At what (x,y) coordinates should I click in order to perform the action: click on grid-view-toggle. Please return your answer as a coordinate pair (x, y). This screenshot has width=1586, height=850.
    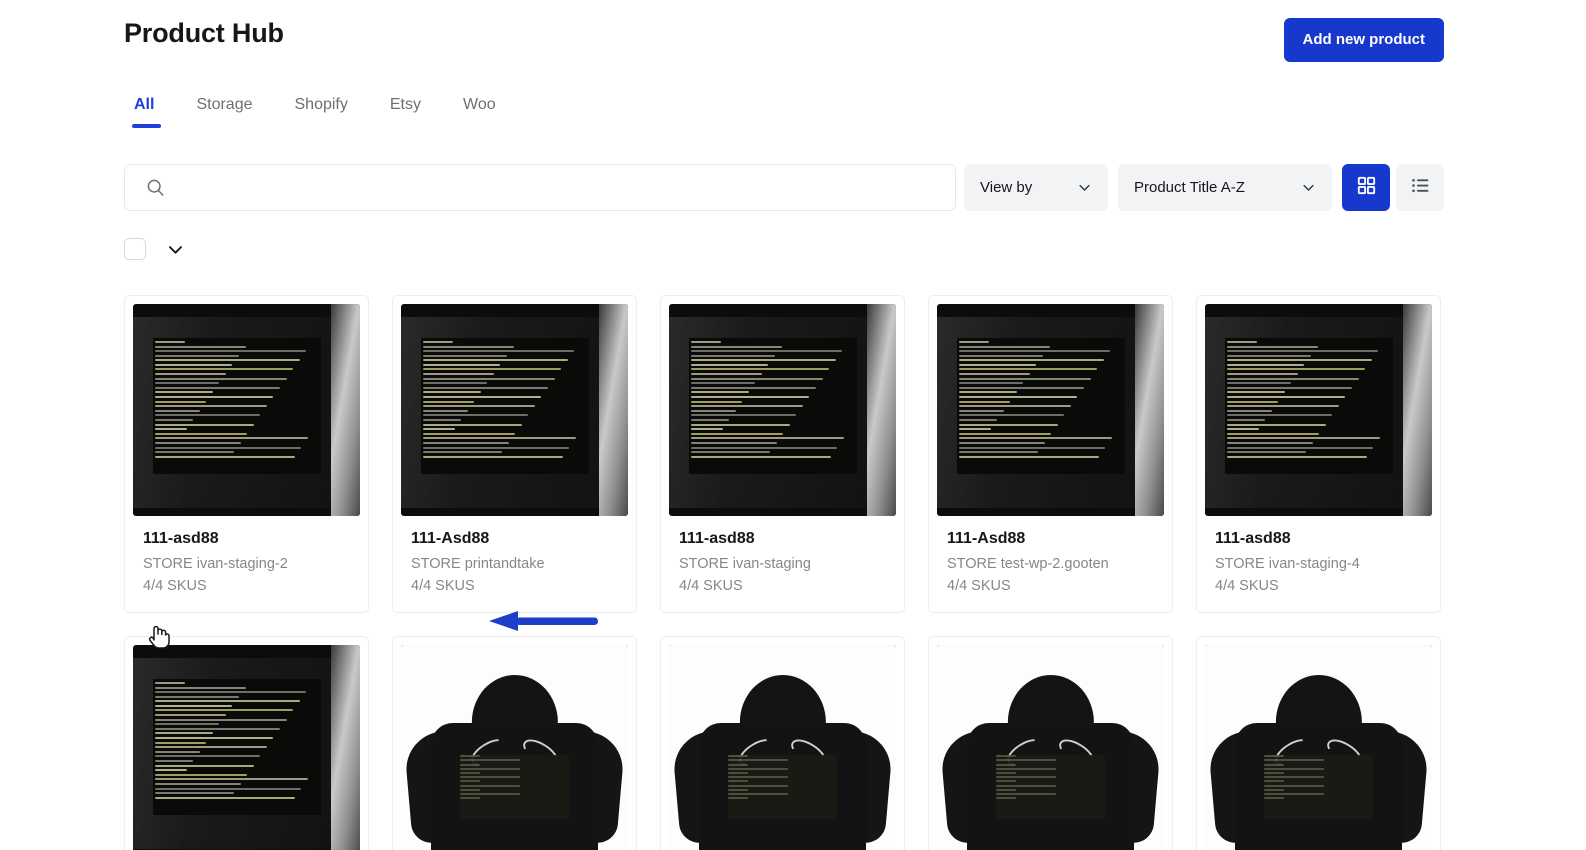
    Looking at the image, I should click on (1366, 187).